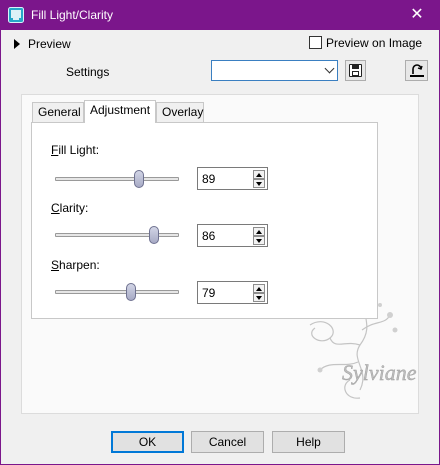  What do you see at coordinates (49, 44) in the screenshot?
I see `preview-label: Preview` at bounding box center [49, 44].